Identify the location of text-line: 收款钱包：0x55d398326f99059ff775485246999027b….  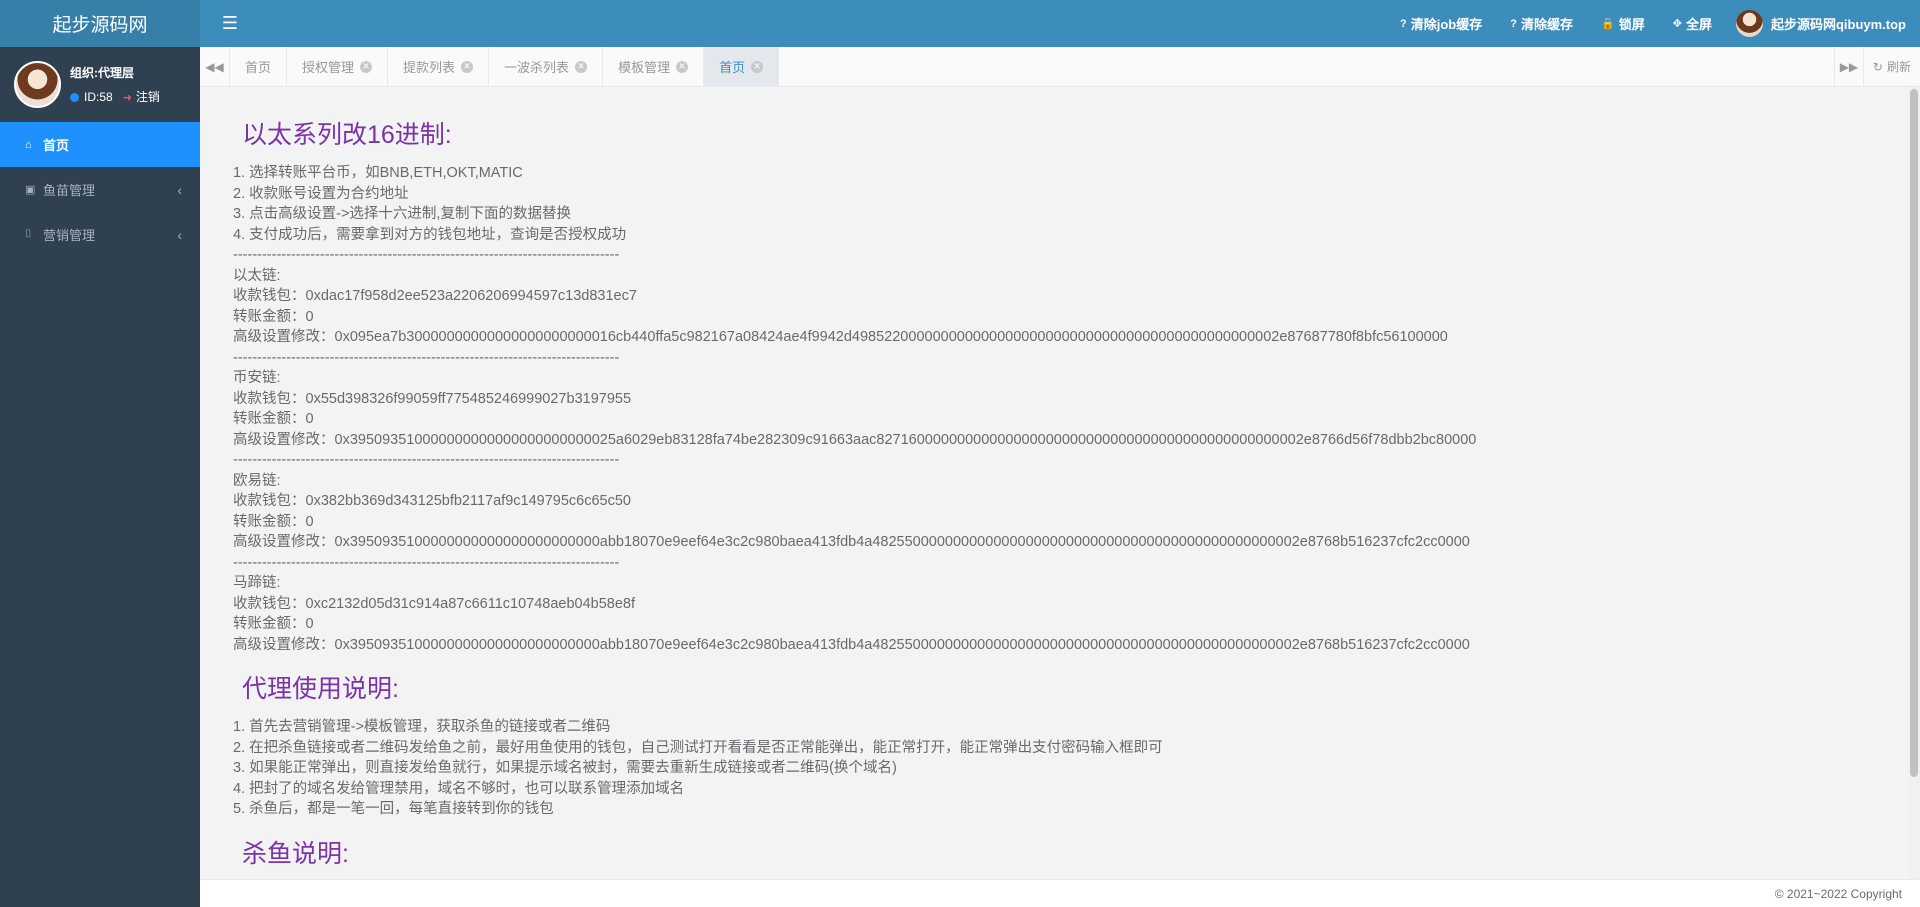
(432, 398).